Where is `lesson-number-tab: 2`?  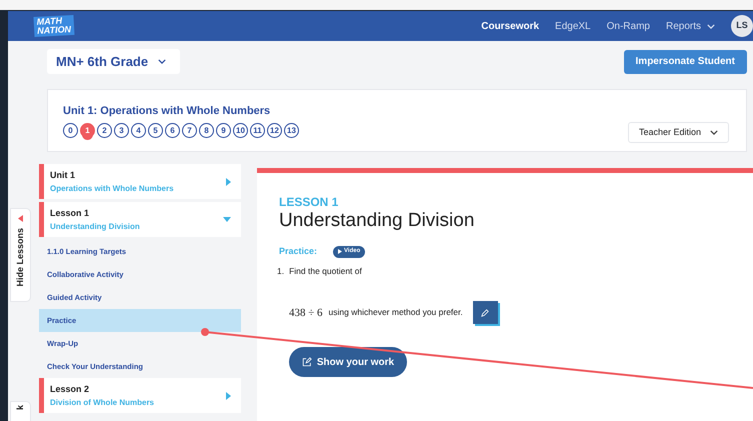
lesson-number-tab: 2 is located at coordinates (104, 130).